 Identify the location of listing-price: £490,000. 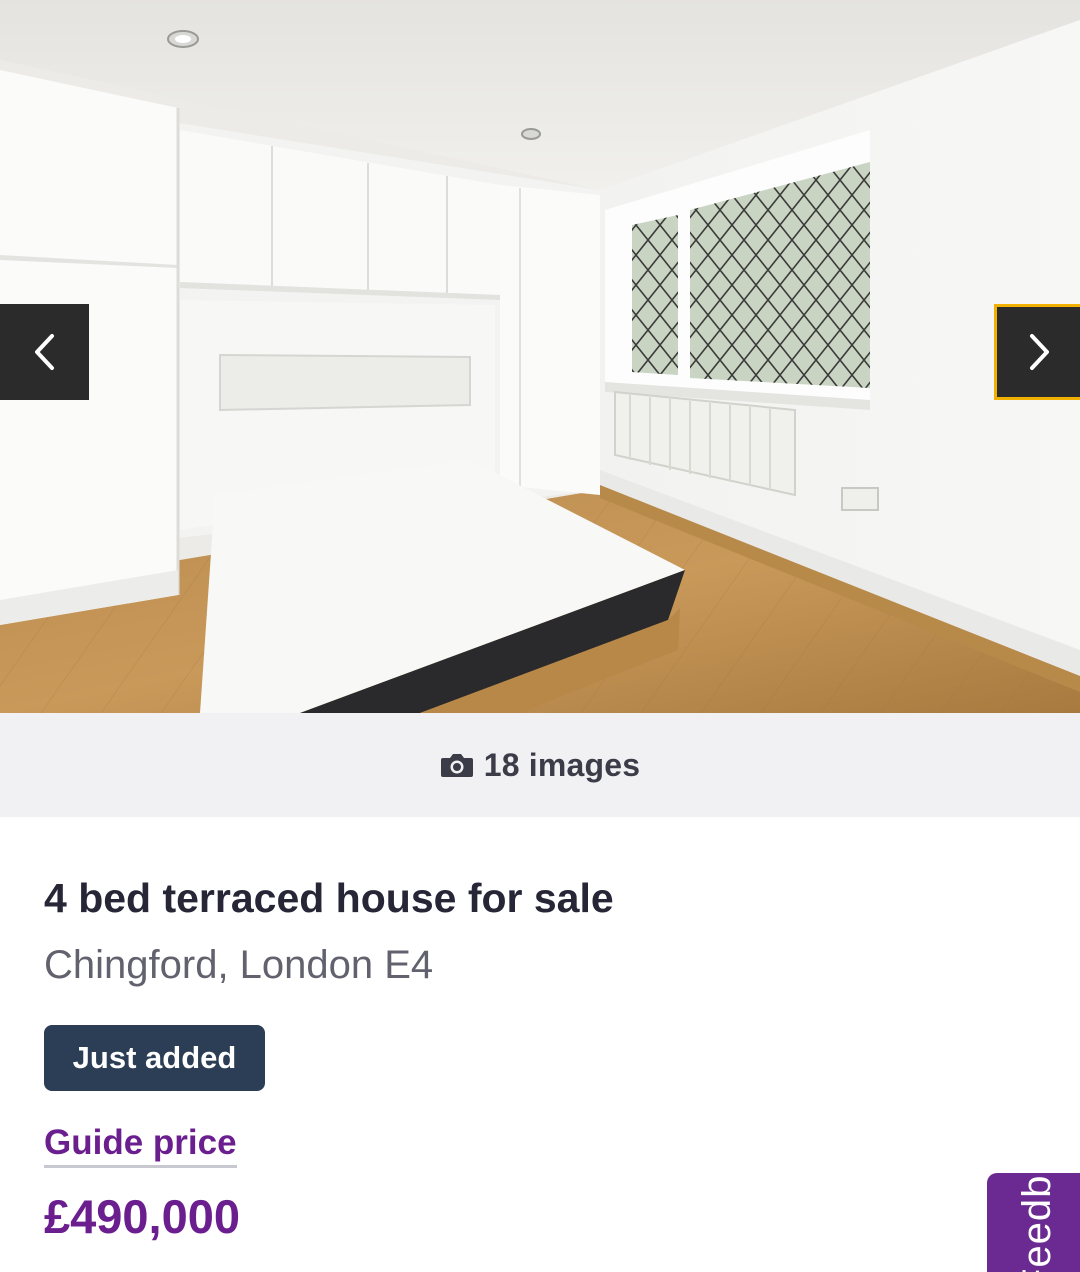
(142, 1216).